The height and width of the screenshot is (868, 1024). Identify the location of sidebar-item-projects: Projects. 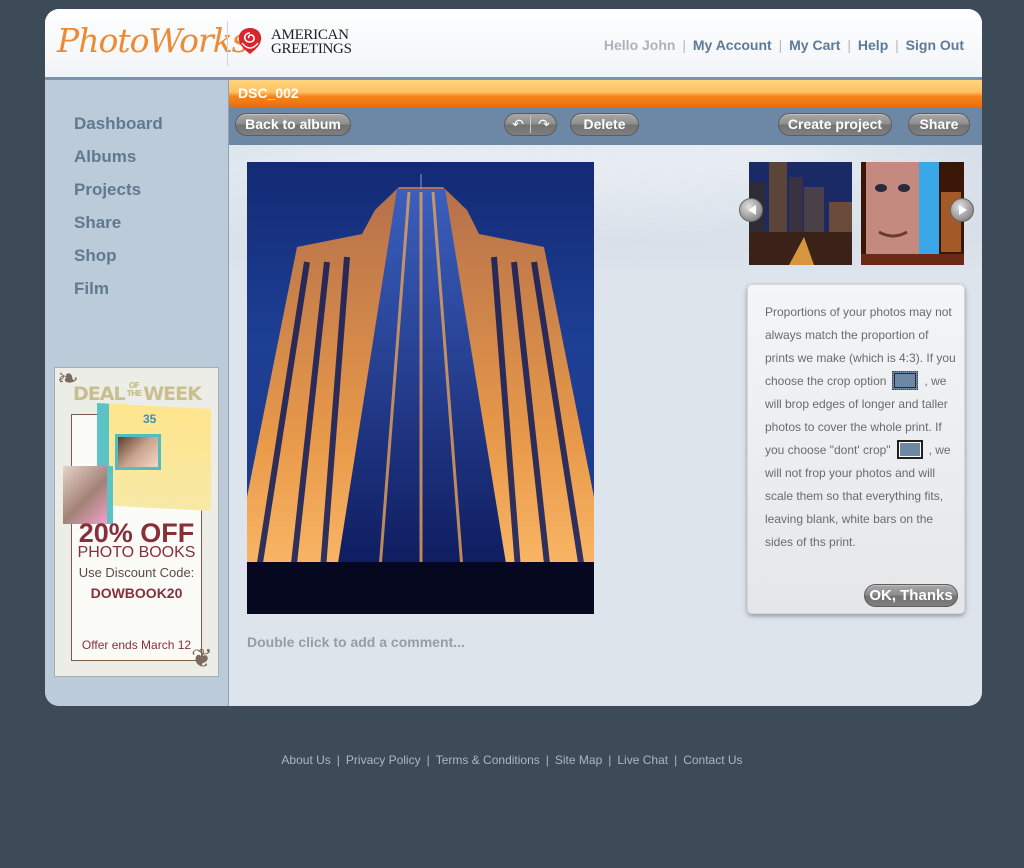
(107, 190).